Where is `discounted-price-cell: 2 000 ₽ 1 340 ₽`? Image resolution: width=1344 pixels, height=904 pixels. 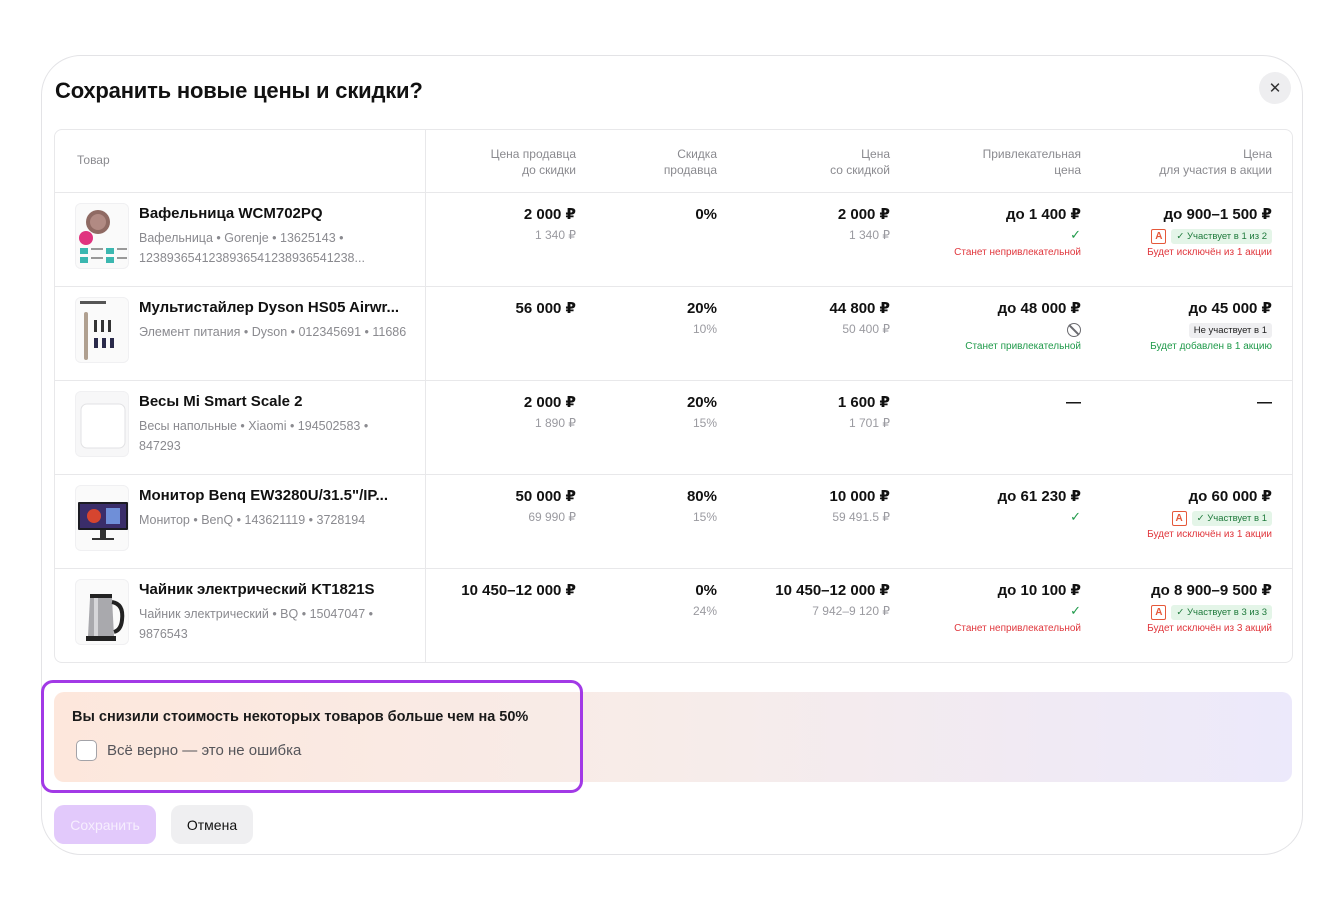
discounted-price-cell: 2 000 ₽ 1 340 ₽ is located at coordinates (863, 224).